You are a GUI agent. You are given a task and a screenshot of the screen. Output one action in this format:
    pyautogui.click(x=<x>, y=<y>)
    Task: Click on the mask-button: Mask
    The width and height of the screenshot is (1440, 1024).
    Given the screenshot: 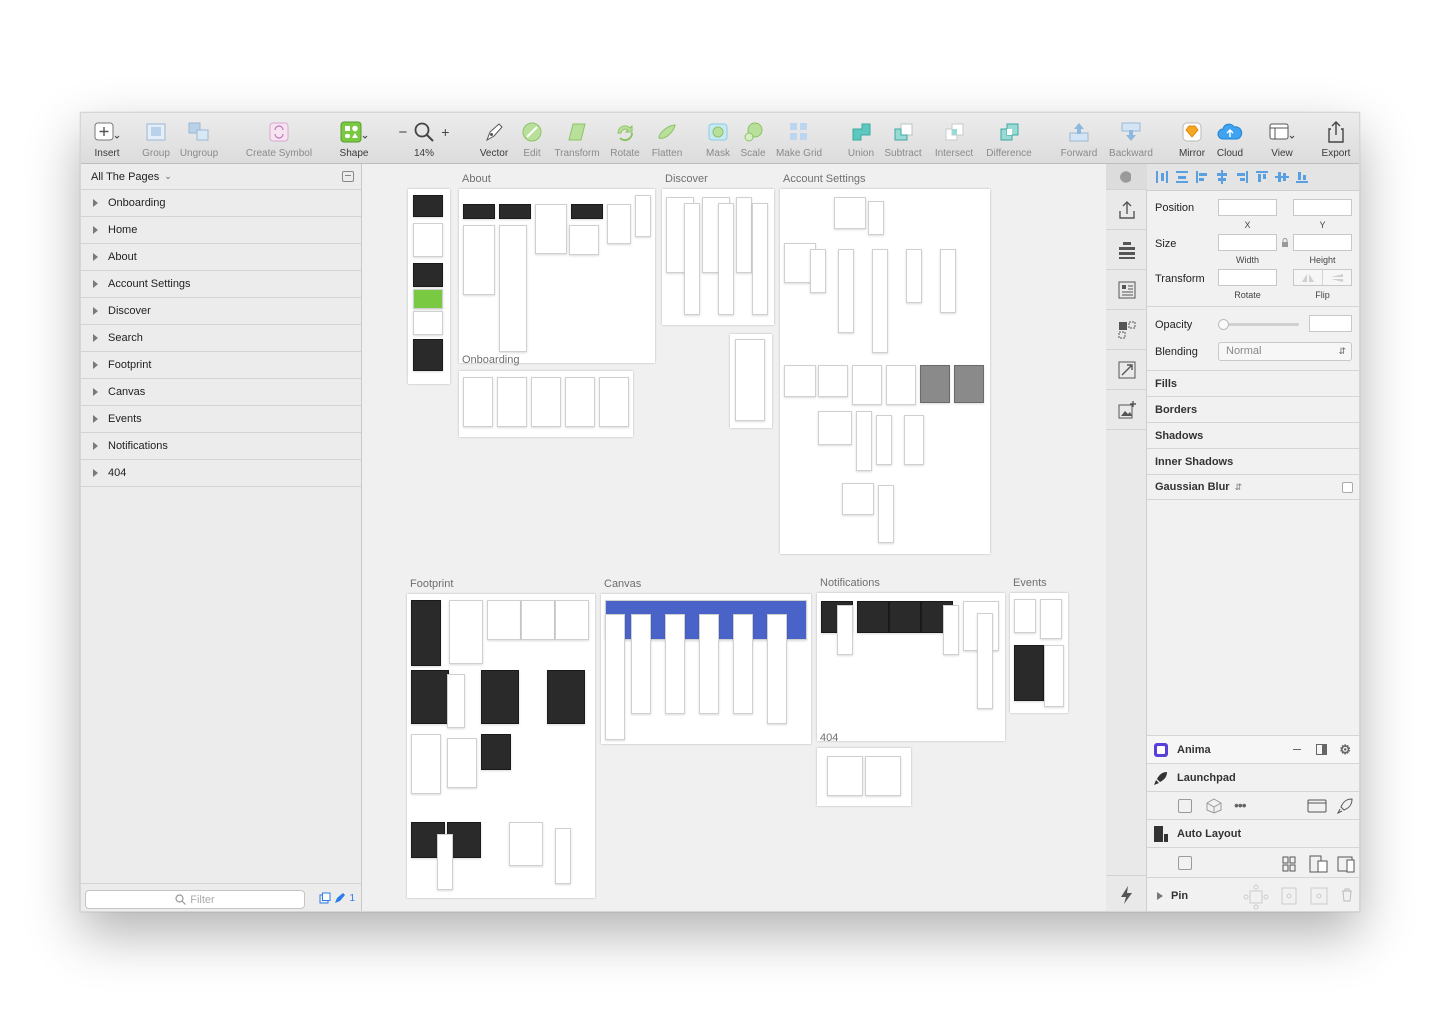 What is the action you would take?
    pyautogui.click(x=718, y=141)
    